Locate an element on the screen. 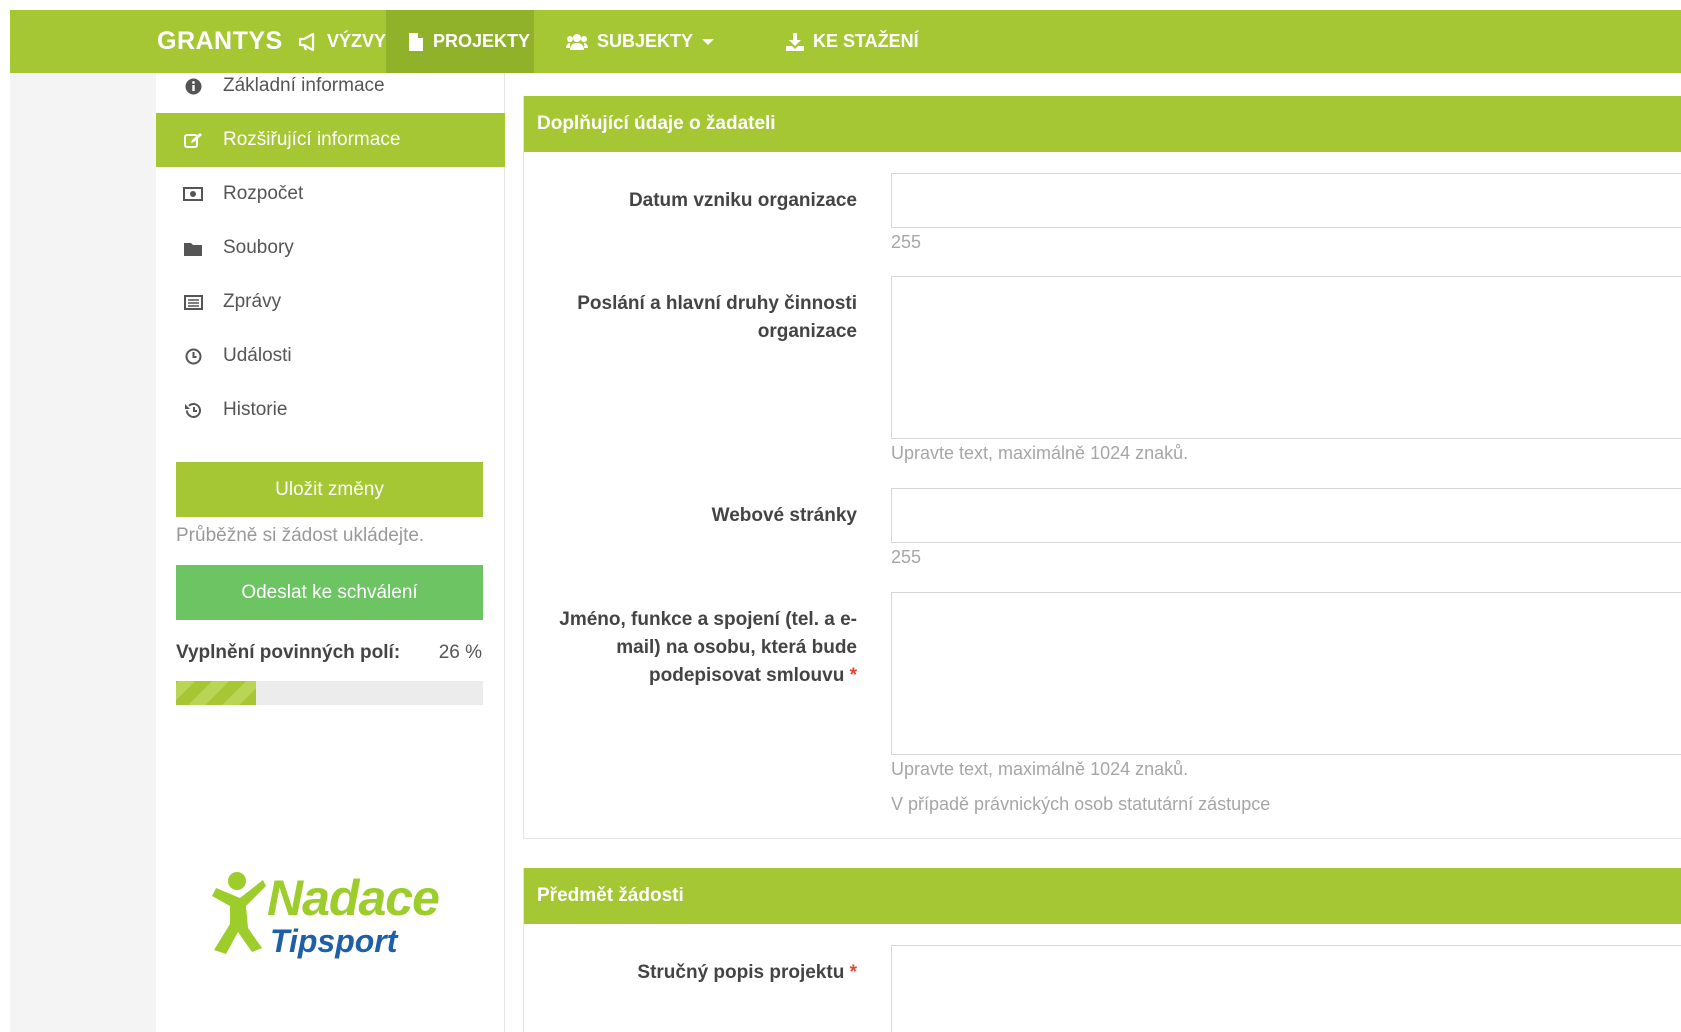  field-label: Webové stránky is located at coordinates (784, 515).